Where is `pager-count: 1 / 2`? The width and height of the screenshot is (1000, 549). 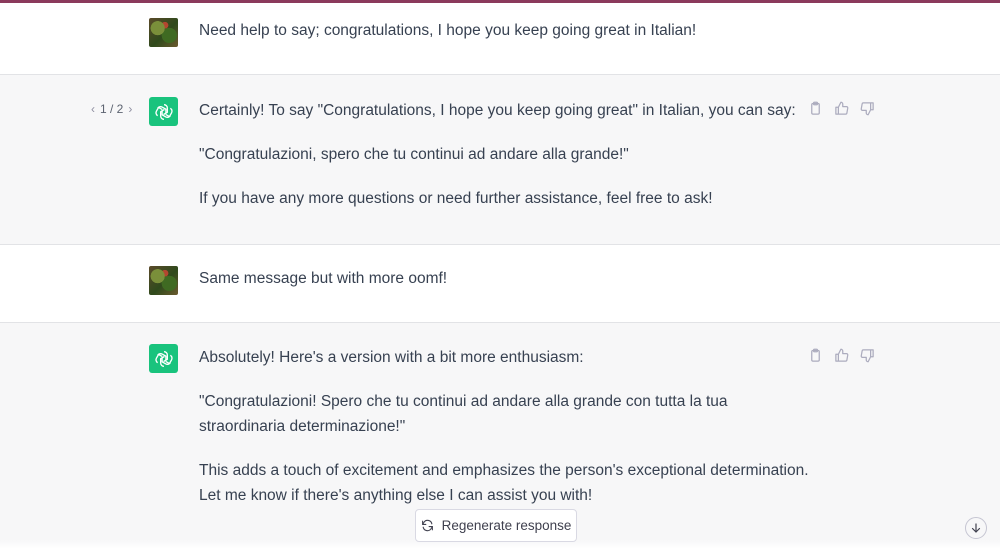
pager-count: 1 / 2 is located at coordinates (112, 109).